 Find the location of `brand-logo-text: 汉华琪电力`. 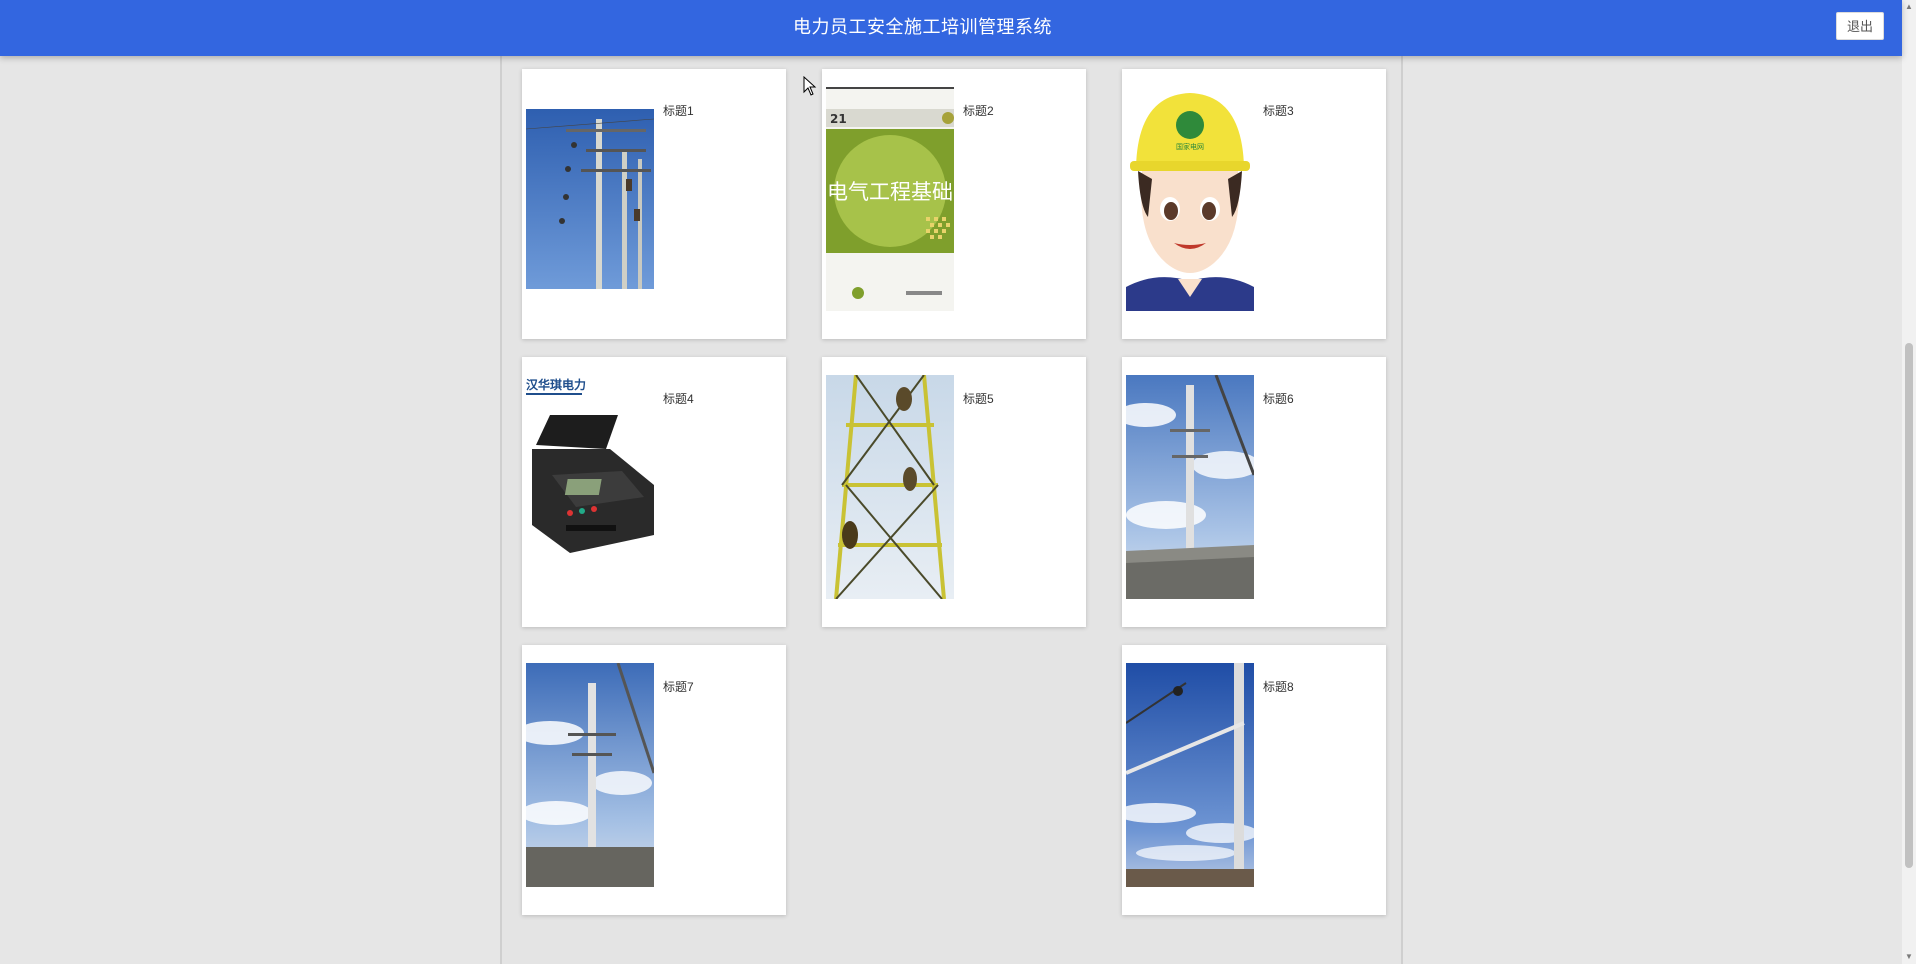

brand-logo-text: 汉华琪电力 is located at coordinates (556, 384).